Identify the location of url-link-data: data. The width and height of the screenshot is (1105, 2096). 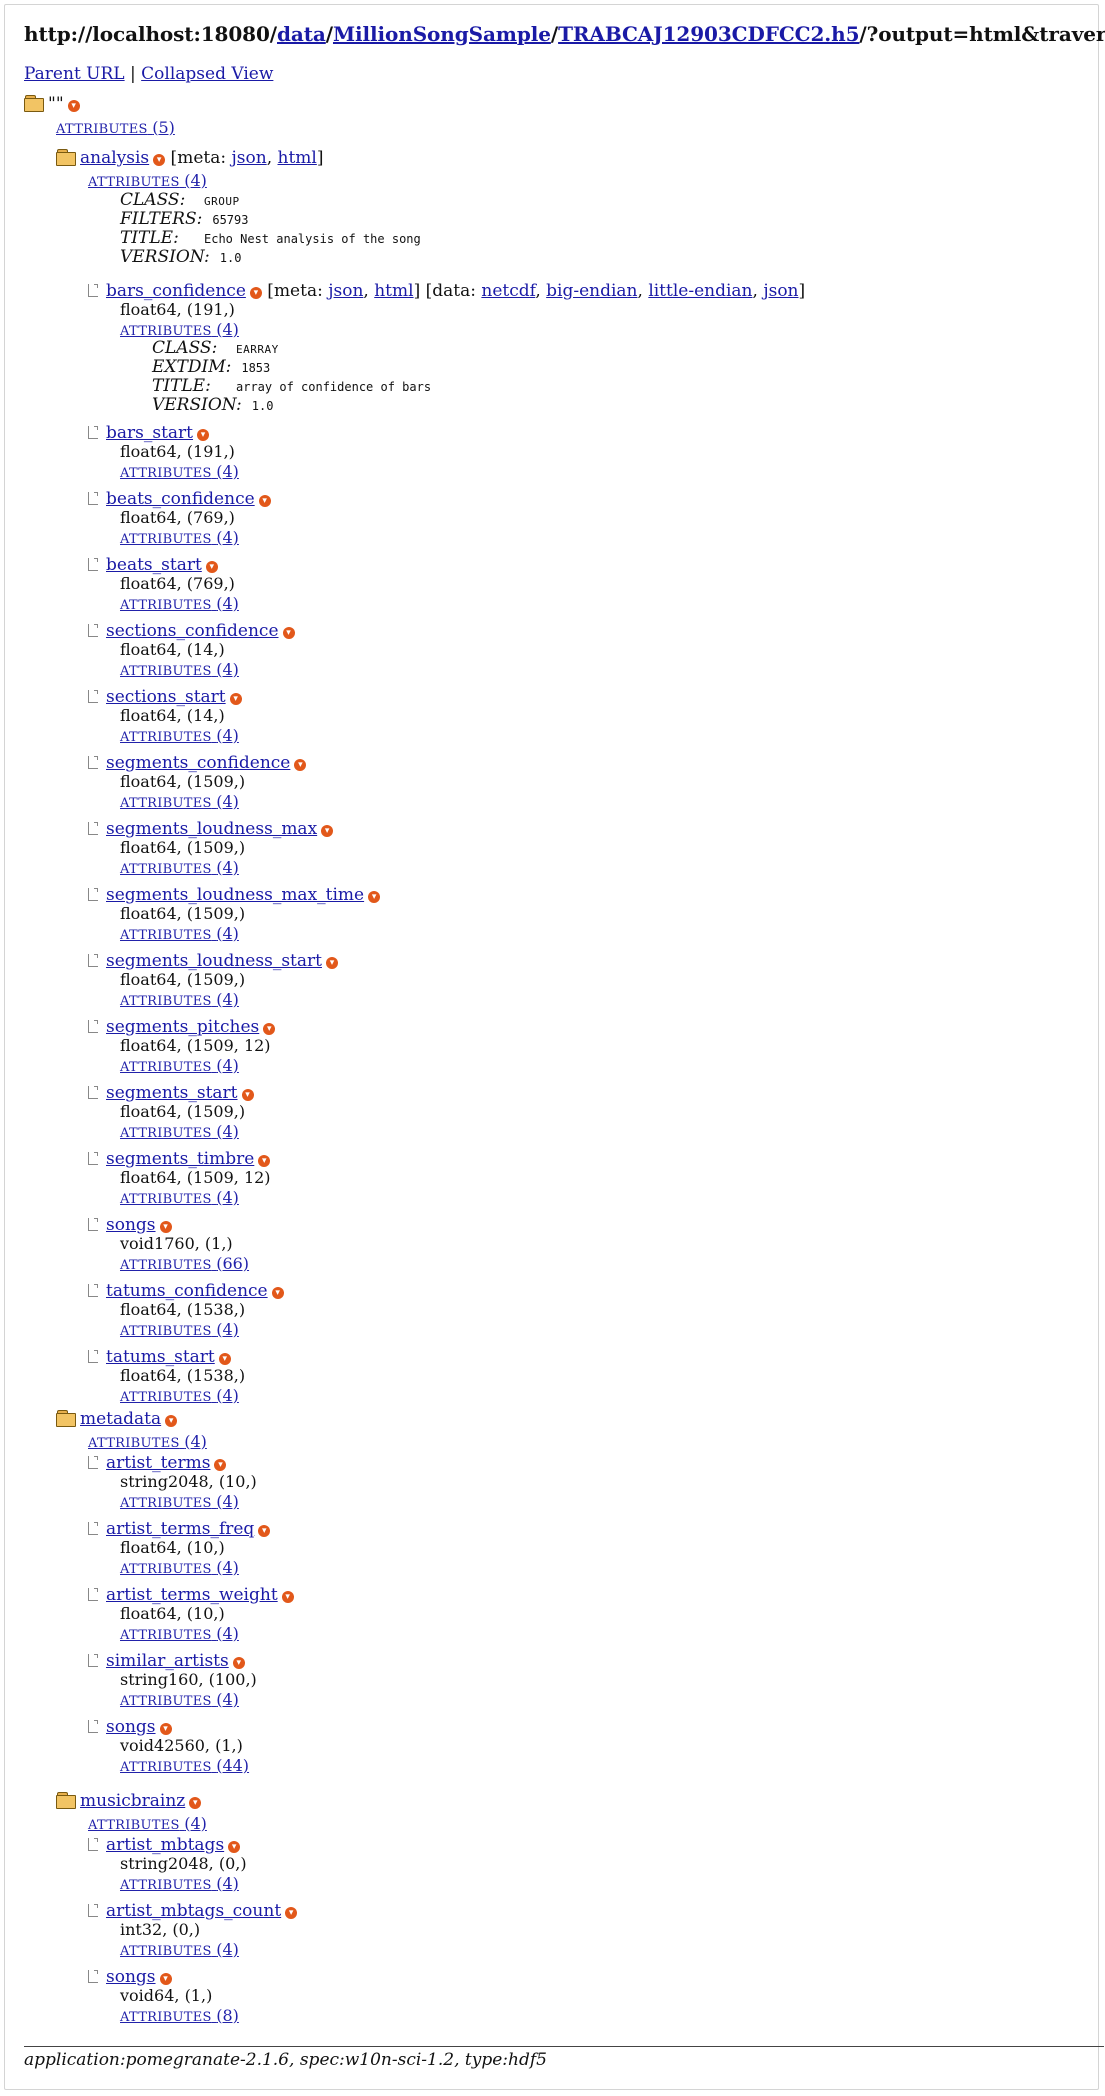
(301, 34).